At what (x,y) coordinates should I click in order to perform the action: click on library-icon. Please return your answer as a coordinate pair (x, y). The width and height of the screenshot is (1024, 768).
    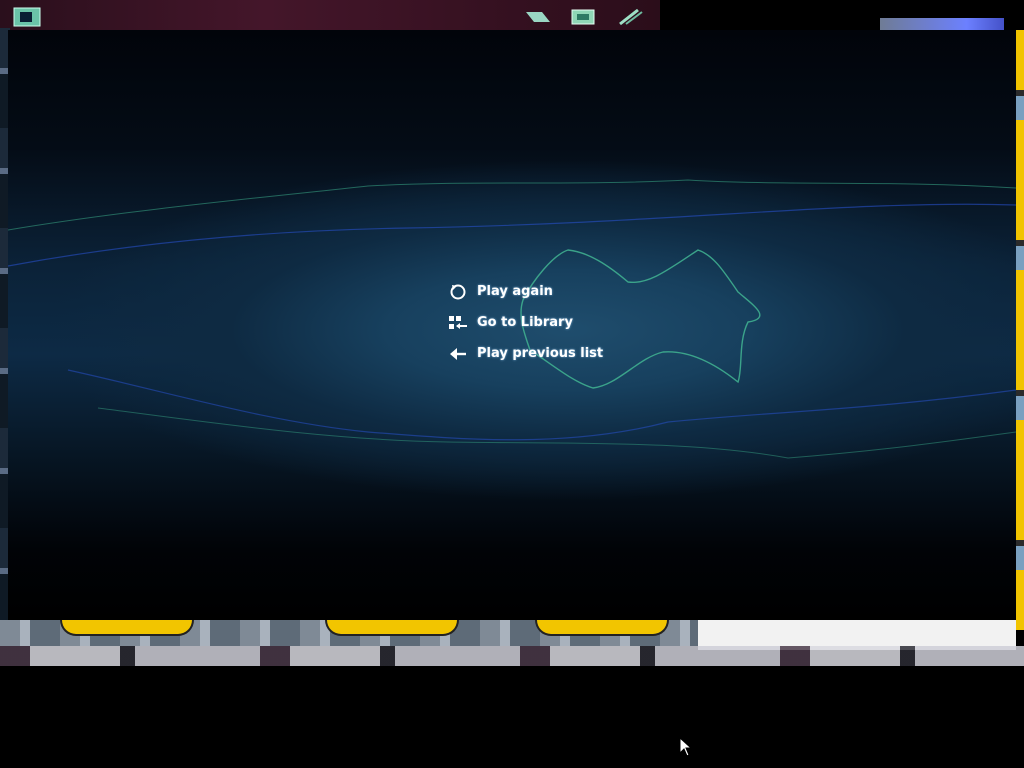
    Looking at the image, I should click on (458, 323).